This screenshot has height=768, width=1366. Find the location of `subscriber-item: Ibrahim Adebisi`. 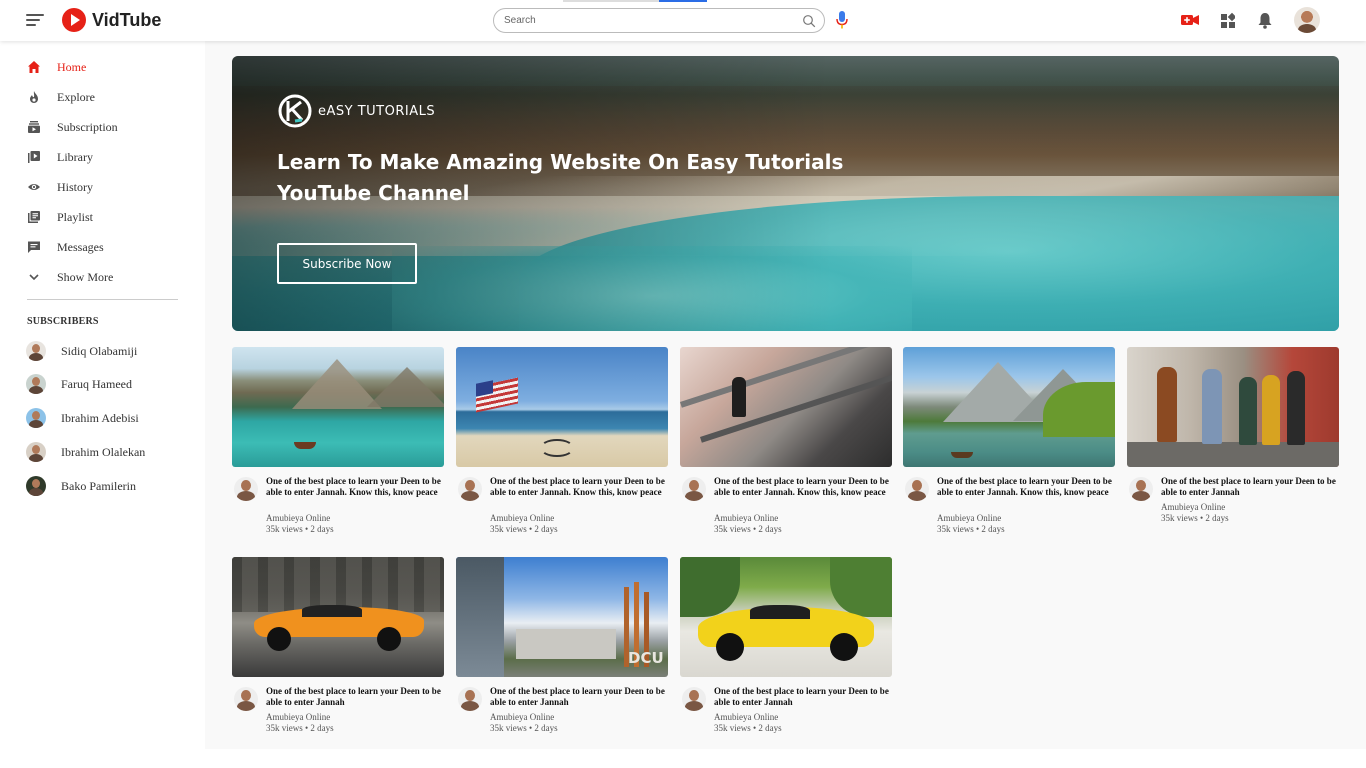

subscriber-item: Ibrahim Adebisi is located at coordinates (82, 418).